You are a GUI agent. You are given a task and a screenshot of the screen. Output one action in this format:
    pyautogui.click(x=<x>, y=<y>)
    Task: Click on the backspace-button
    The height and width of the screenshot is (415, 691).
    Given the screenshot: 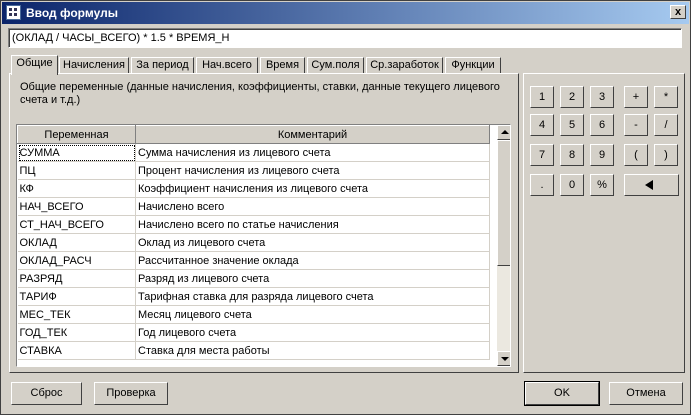 What is the action you would take?
    pyautogui.click(x=651, y=185)
    